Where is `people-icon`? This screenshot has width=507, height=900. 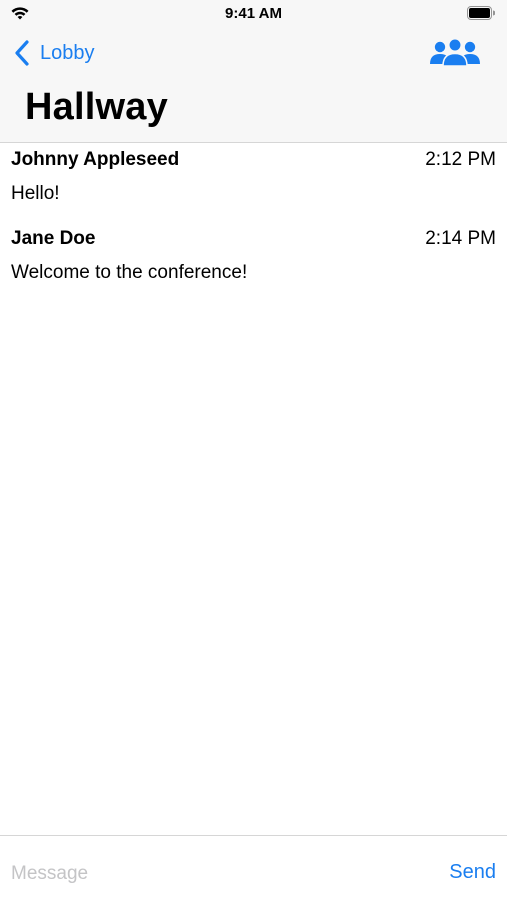
people-icon is located at coordinates (455, 53).